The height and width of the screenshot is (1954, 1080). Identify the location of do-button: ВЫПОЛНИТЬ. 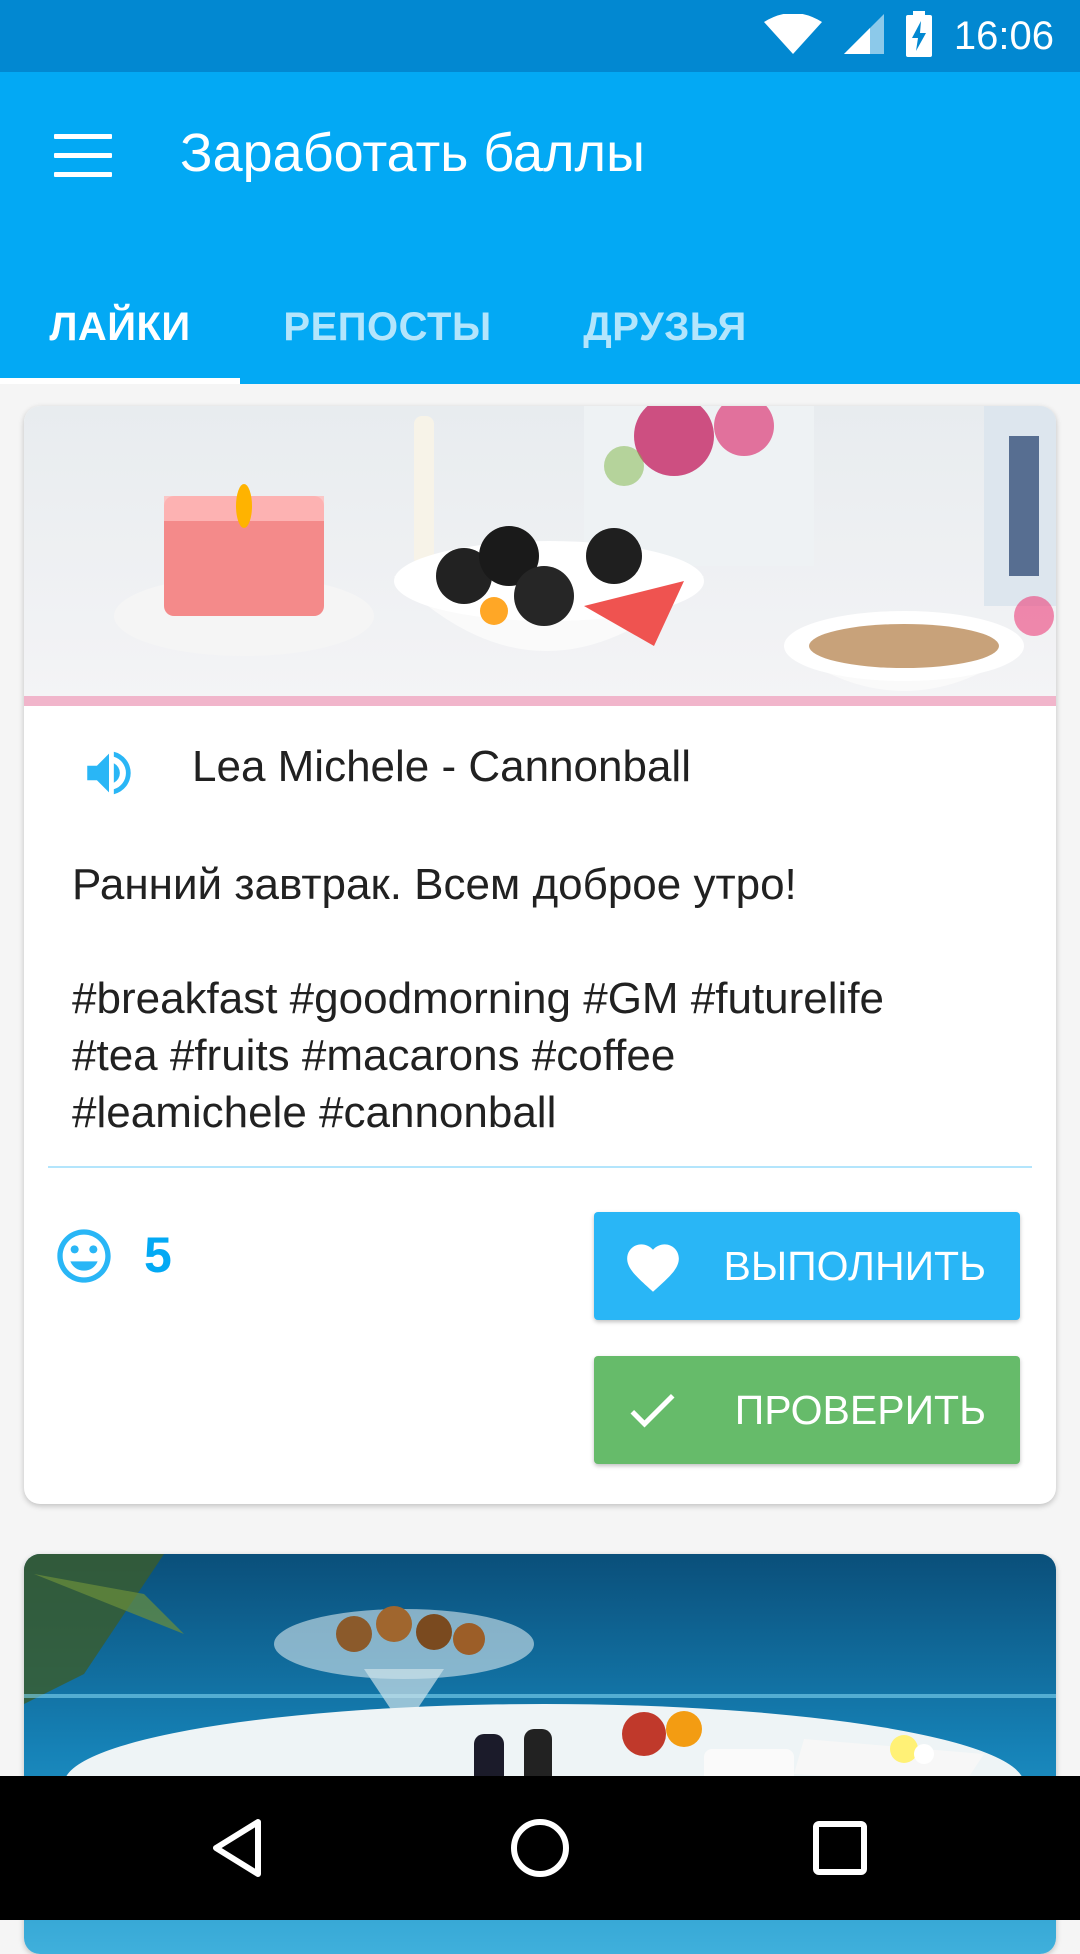
(807, 1266).